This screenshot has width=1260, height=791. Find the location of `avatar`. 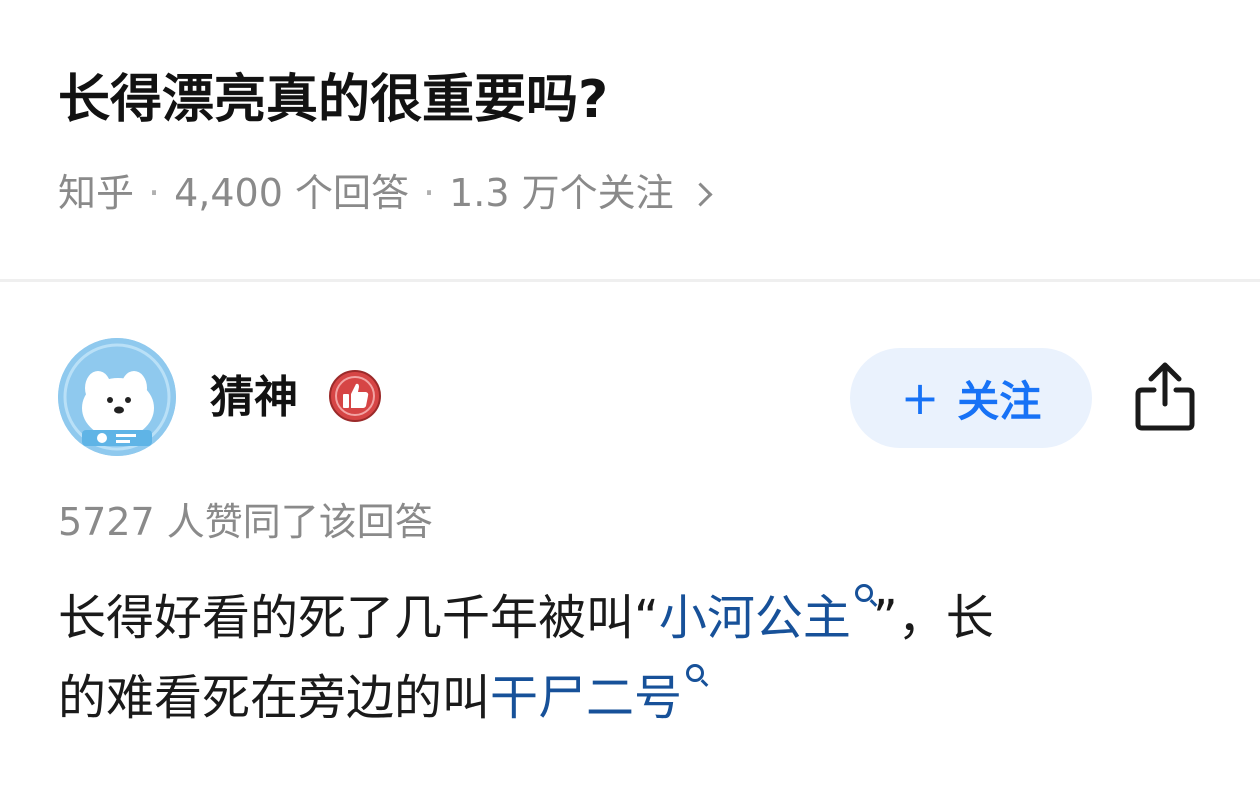

avatar is located at coordinates (117, 397).